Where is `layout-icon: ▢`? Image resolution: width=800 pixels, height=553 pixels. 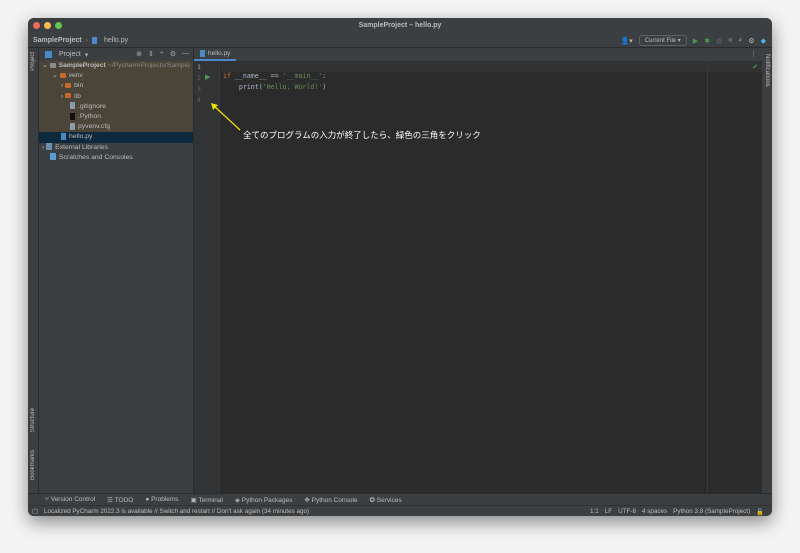
layout-icon: ▢ is located at coordinates (35, 511).